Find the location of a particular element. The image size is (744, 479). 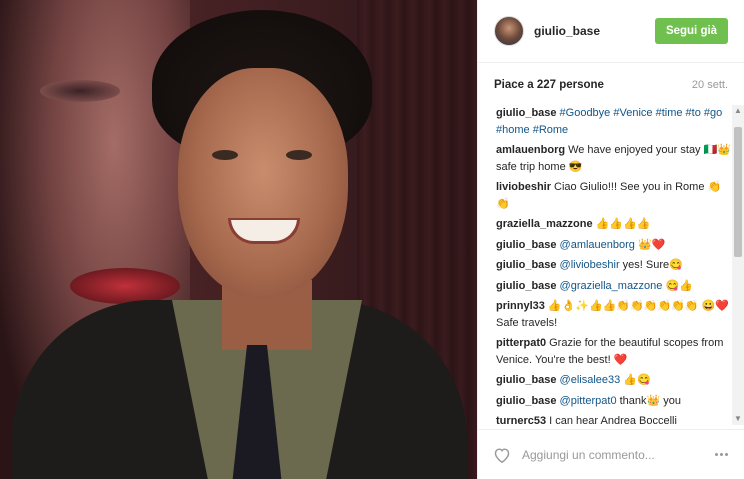

comment-username: prinnyl33 is located at coordinates (520, 306).